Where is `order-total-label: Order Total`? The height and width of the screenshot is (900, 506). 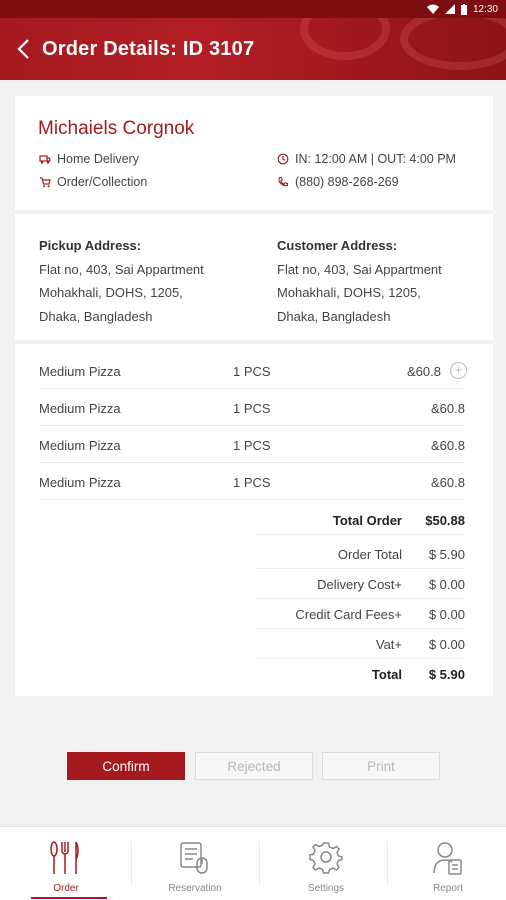
order-total-label: Order Total is located at coordinates (369, 554).